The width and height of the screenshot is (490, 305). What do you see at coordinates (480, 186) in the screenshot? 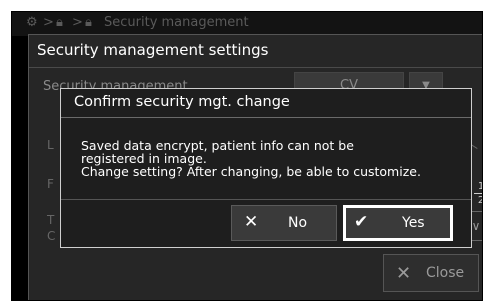
I see `page-current: 1` at bounding box center [480, 186].